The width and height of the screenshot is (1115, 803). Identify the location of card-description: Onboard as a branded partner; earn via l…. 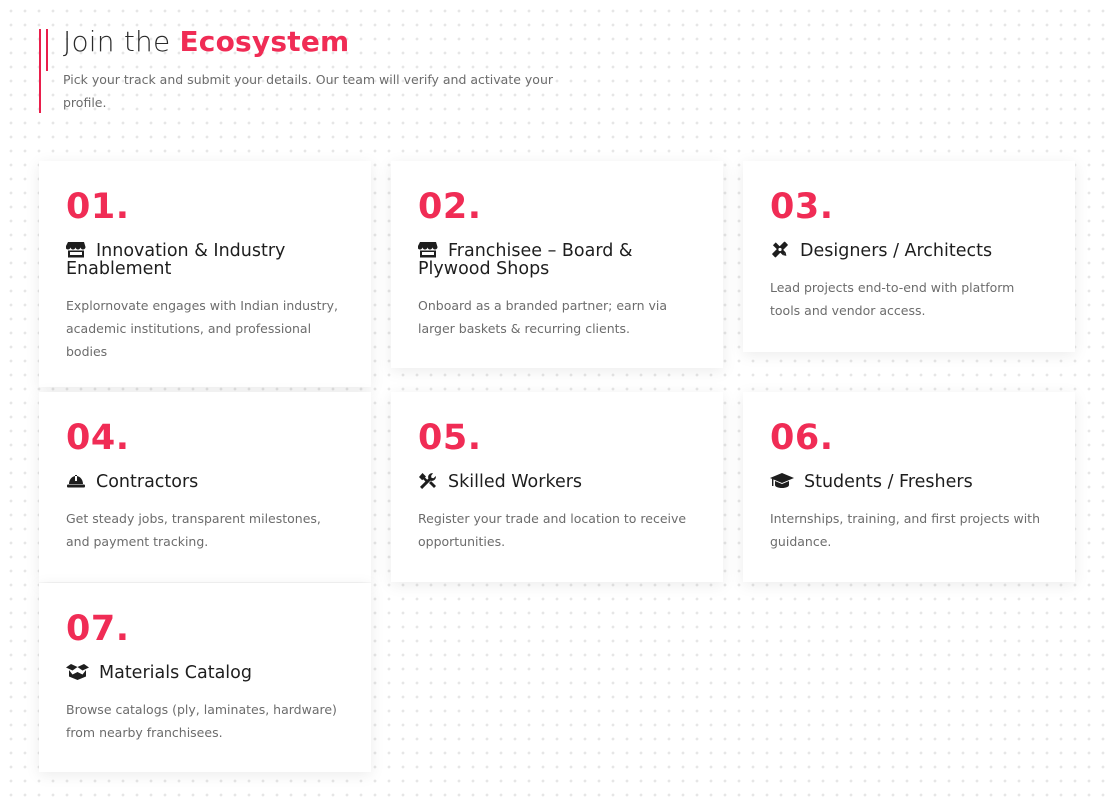
(543, 317).